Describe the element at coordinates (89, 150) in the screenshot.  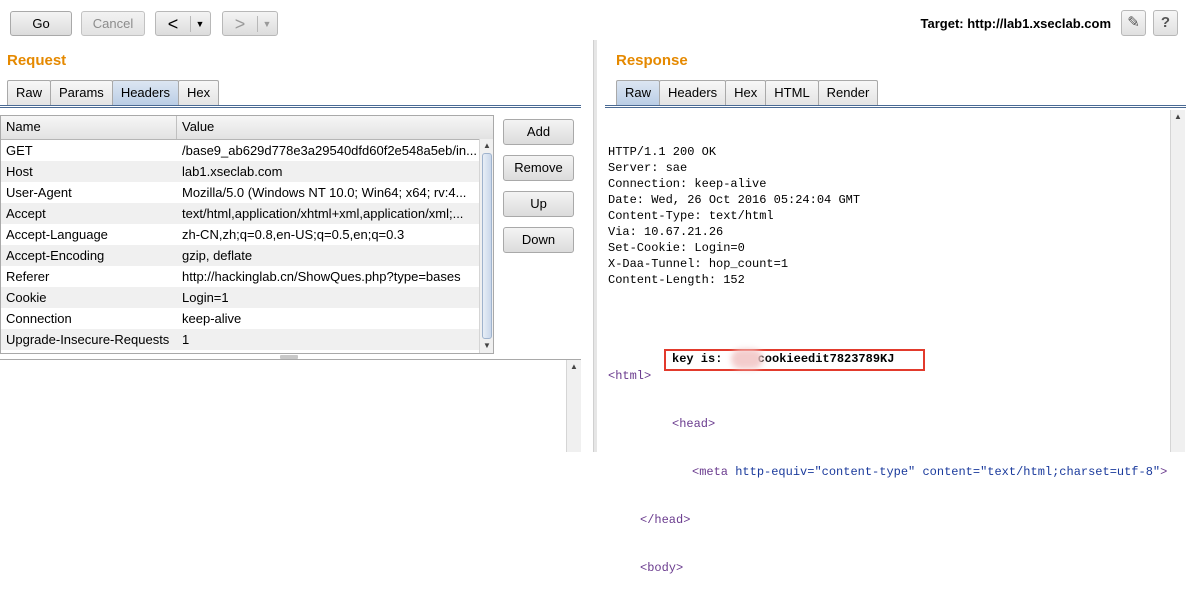
I see `header-name-cell: GET` at that location.